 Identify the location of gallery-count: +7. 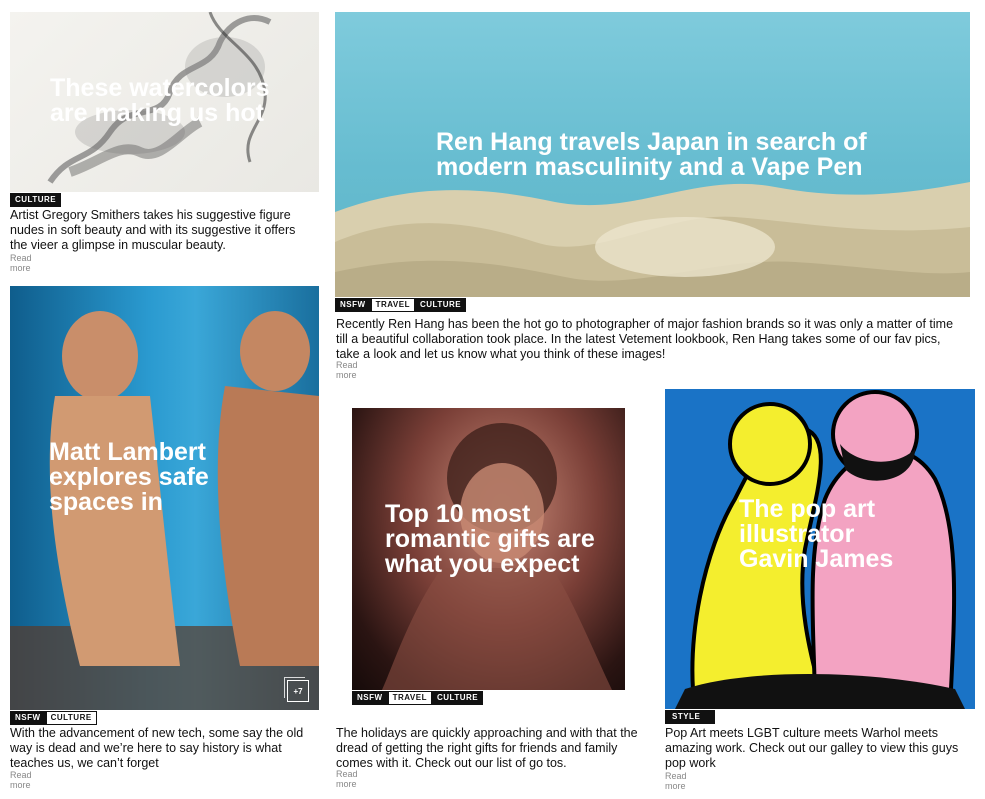
(298, 691).